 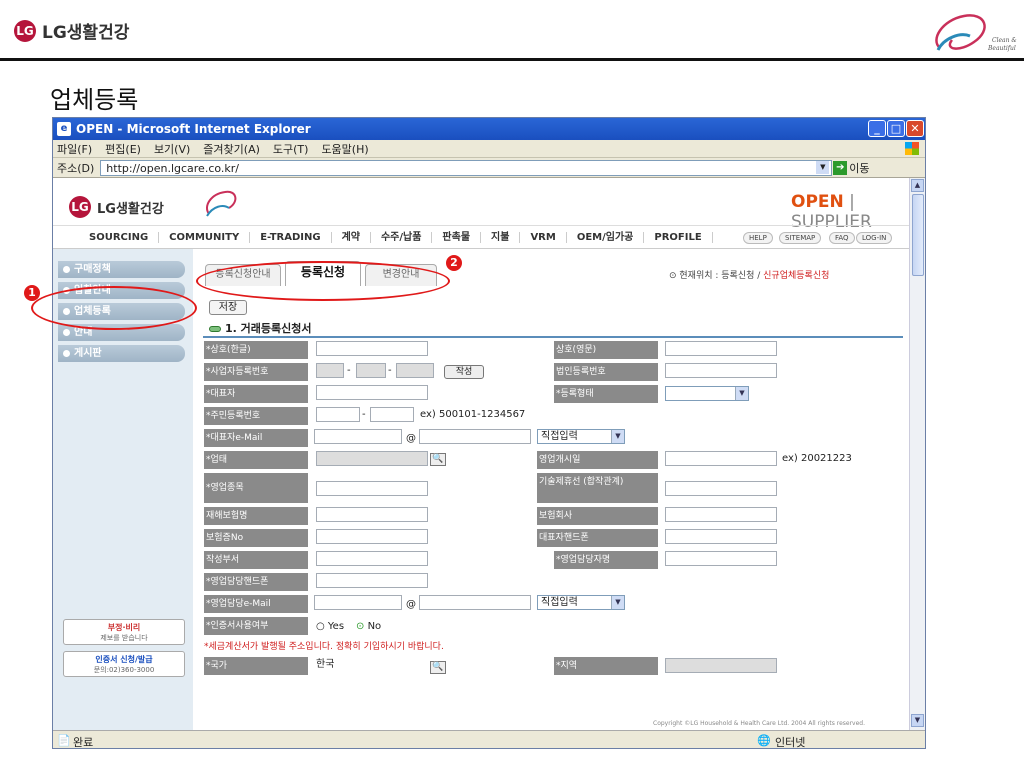 I want to click on nav-sourcing: SOURCING, so click(x=119, y=237).